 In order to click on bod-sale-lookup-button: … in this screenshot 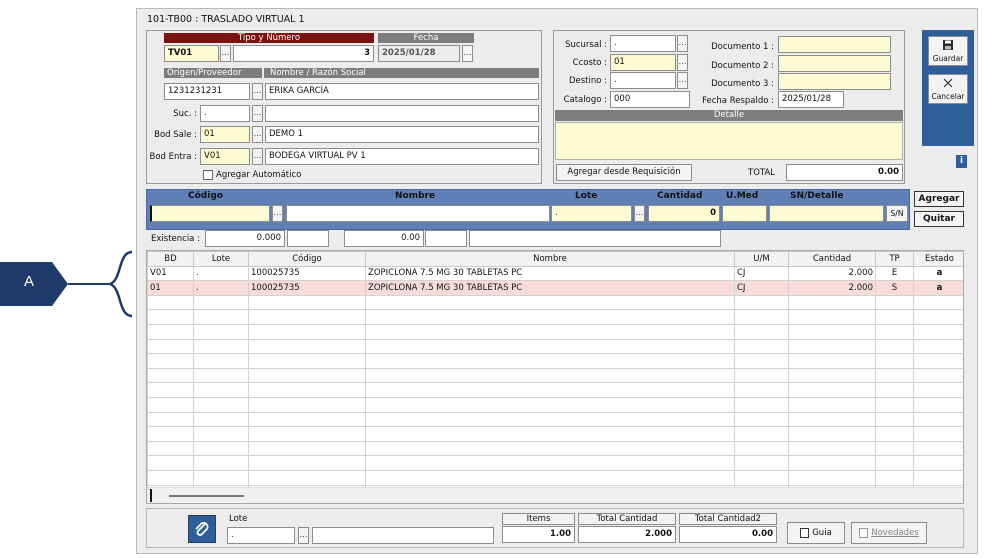, I will do `click(257, 134)`.